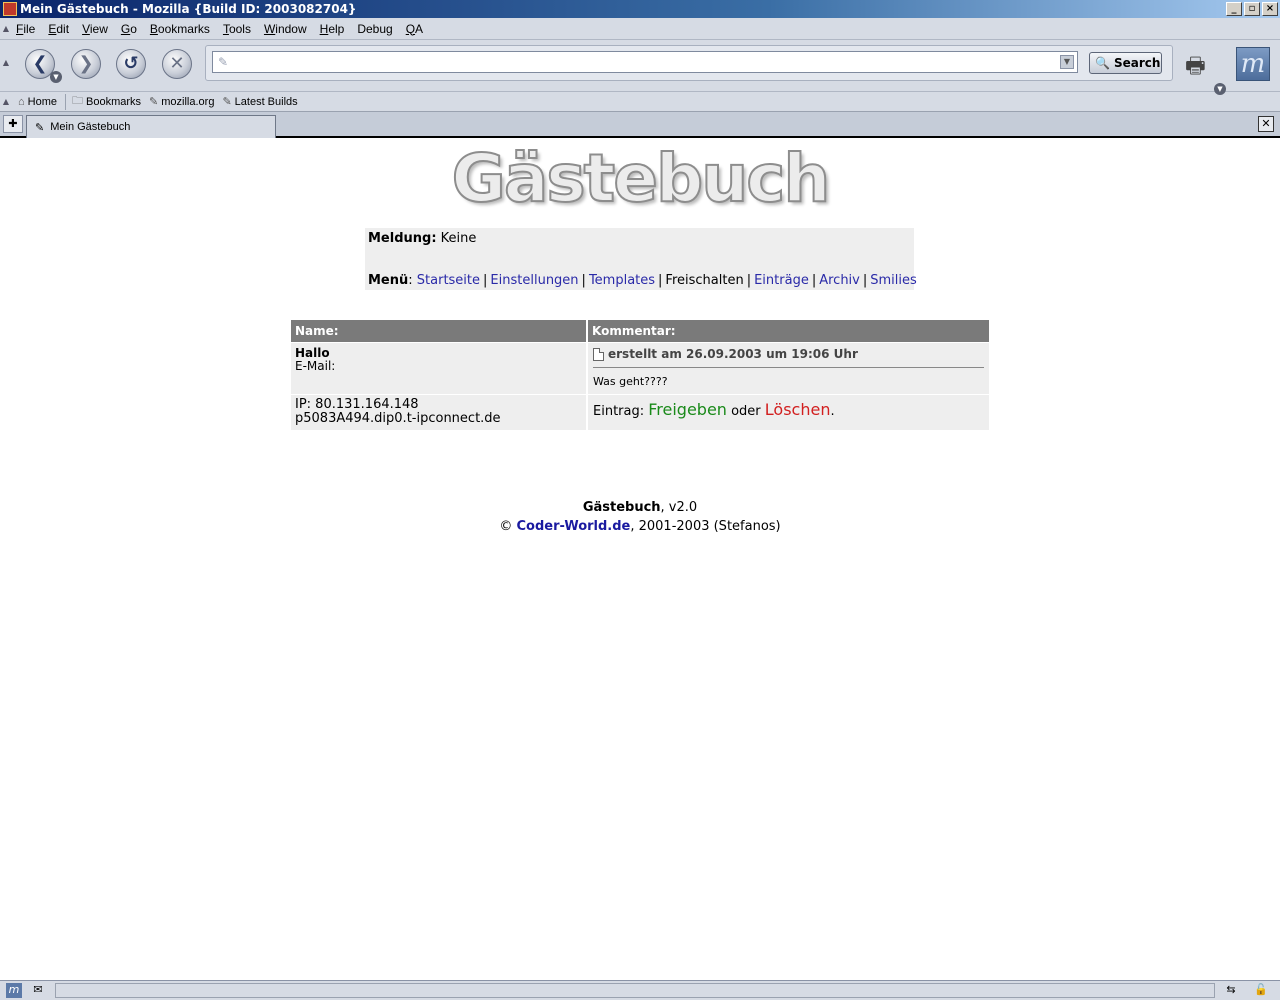  What do you see at coordinates (65, 101) in the screenshot?
I see `toolbar-separator` at bounding box center [65, 101].